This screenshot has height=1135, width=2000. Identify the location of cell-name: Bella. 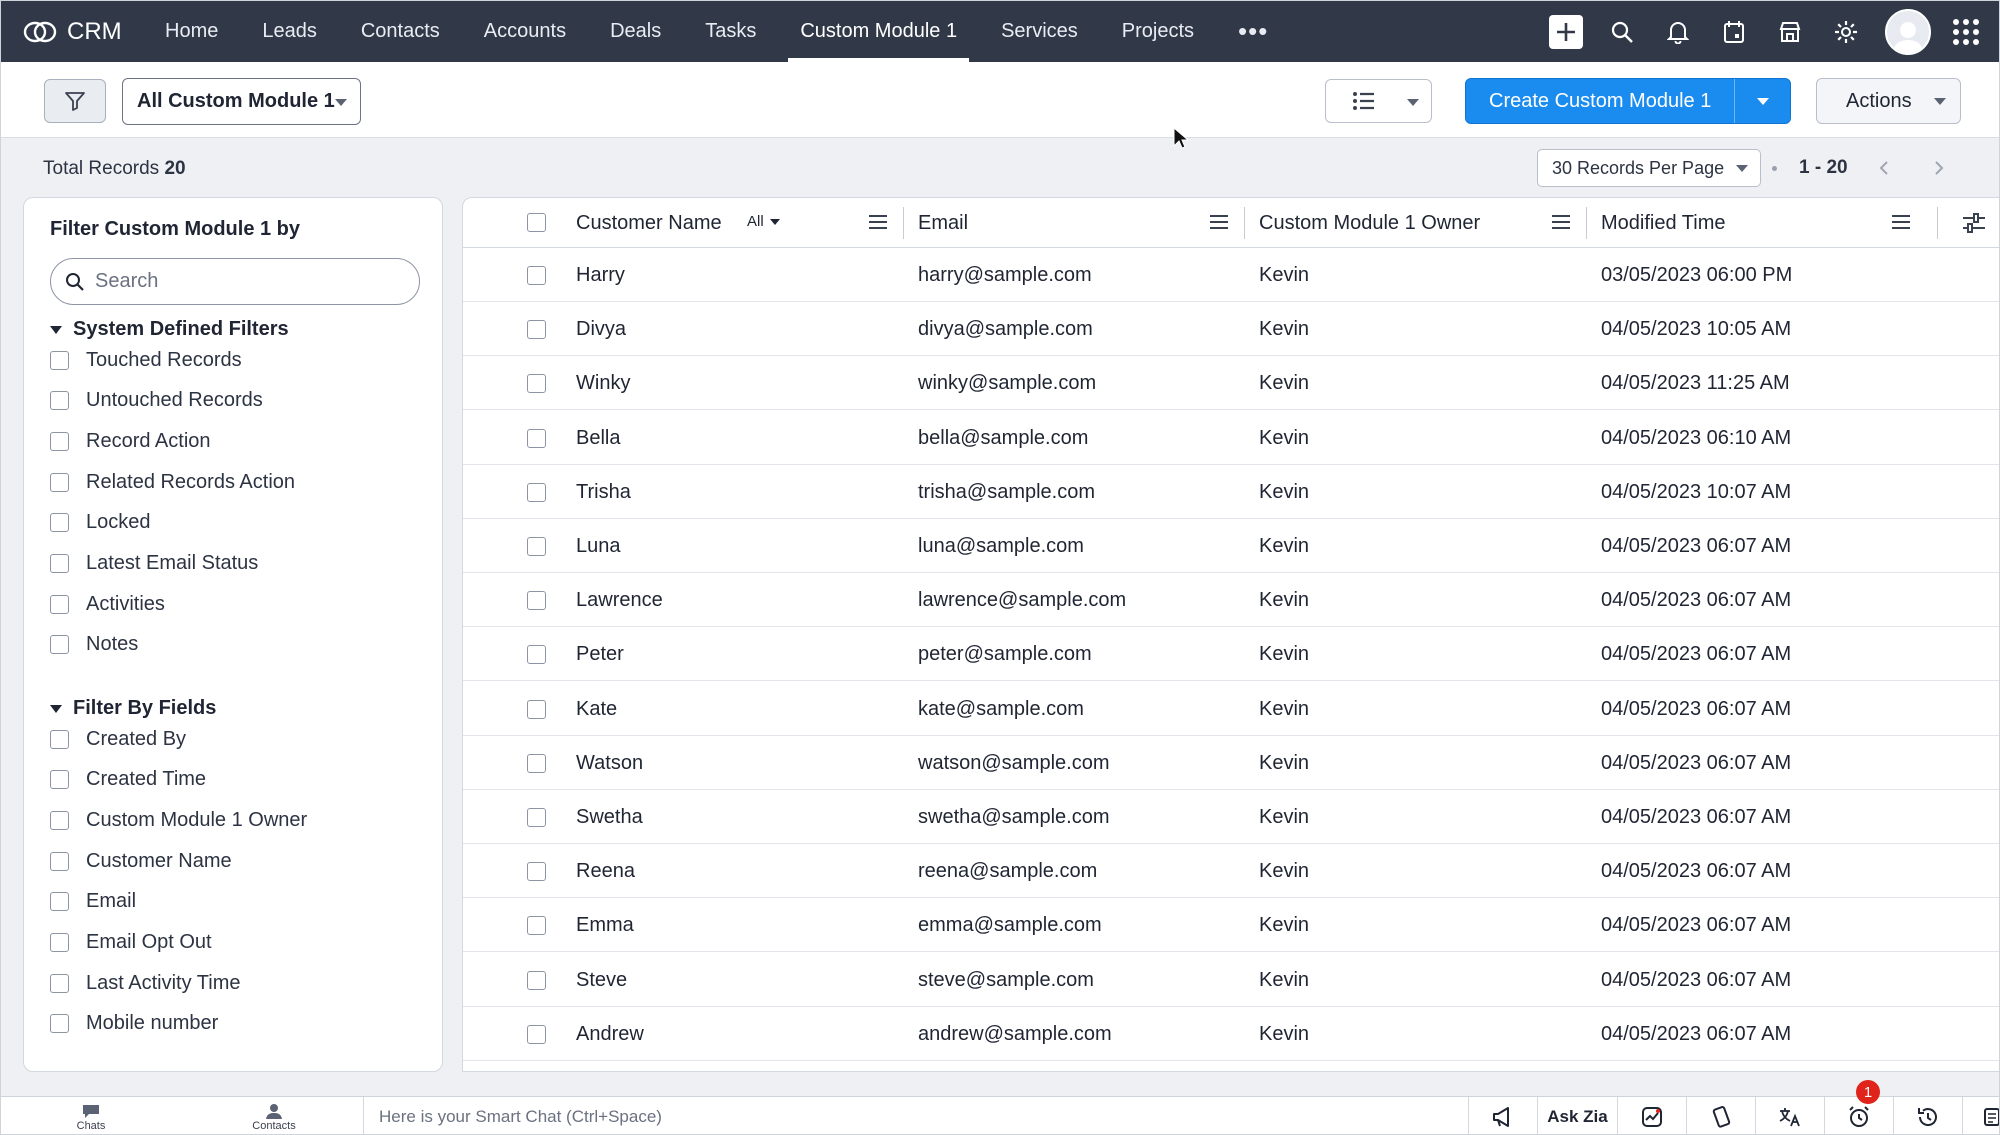
(598, 438).